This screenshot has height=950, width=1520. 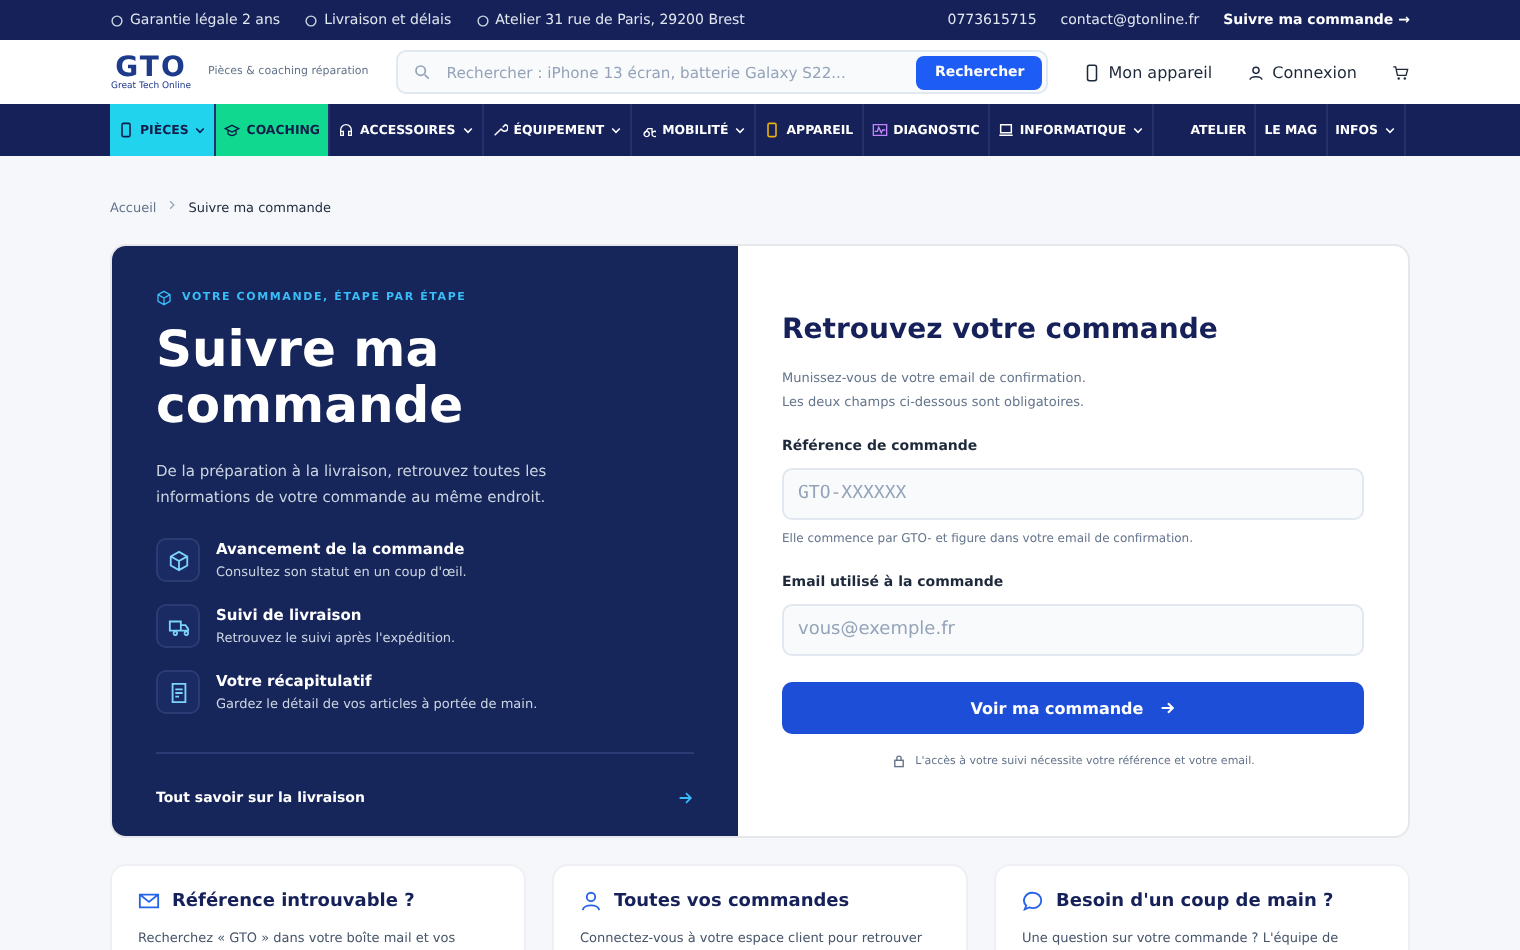 I want to click on my-device-link: Mon appareil, so click(x=1148, y=72).